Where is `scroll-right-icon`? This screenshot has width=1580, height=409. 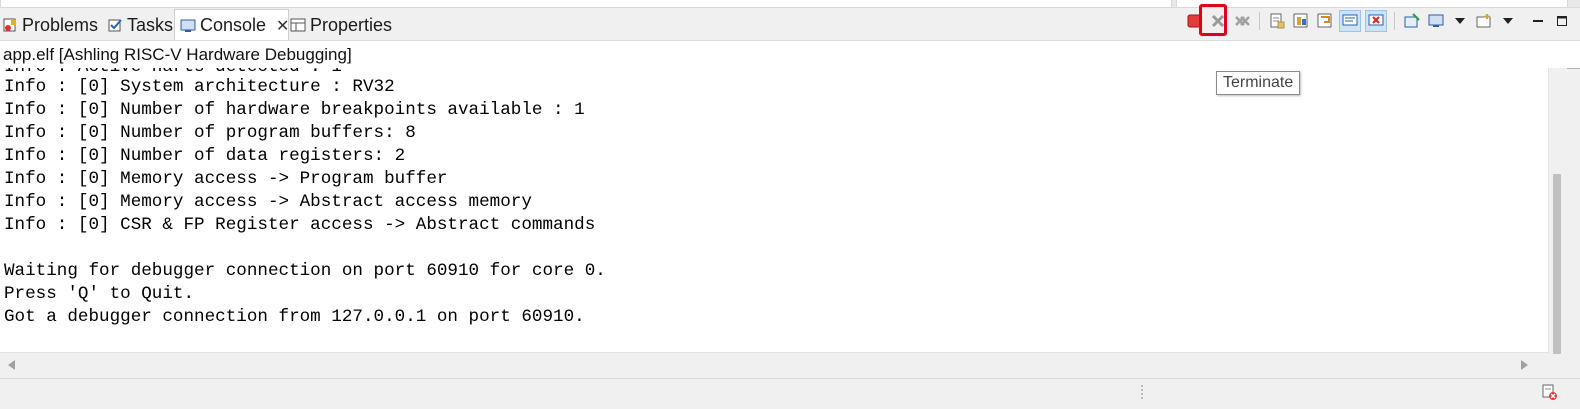
scroll-right-icon is located at coordinates (1525, 365).